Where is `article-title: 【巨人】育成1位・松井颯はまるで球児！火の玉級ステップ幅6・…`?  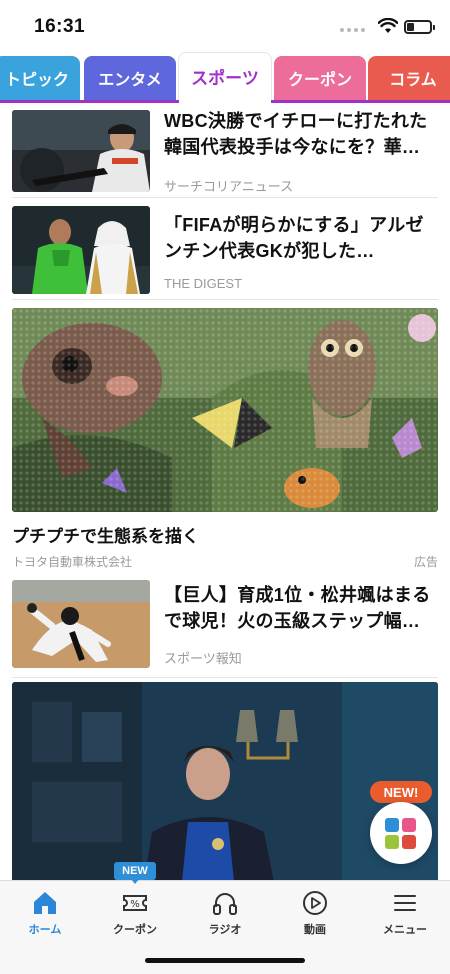 article-title: 【巨人】育成1位・松井颯はまるで球児！火の玉級ステップ幅6・… is located at coordinates (297, 608).